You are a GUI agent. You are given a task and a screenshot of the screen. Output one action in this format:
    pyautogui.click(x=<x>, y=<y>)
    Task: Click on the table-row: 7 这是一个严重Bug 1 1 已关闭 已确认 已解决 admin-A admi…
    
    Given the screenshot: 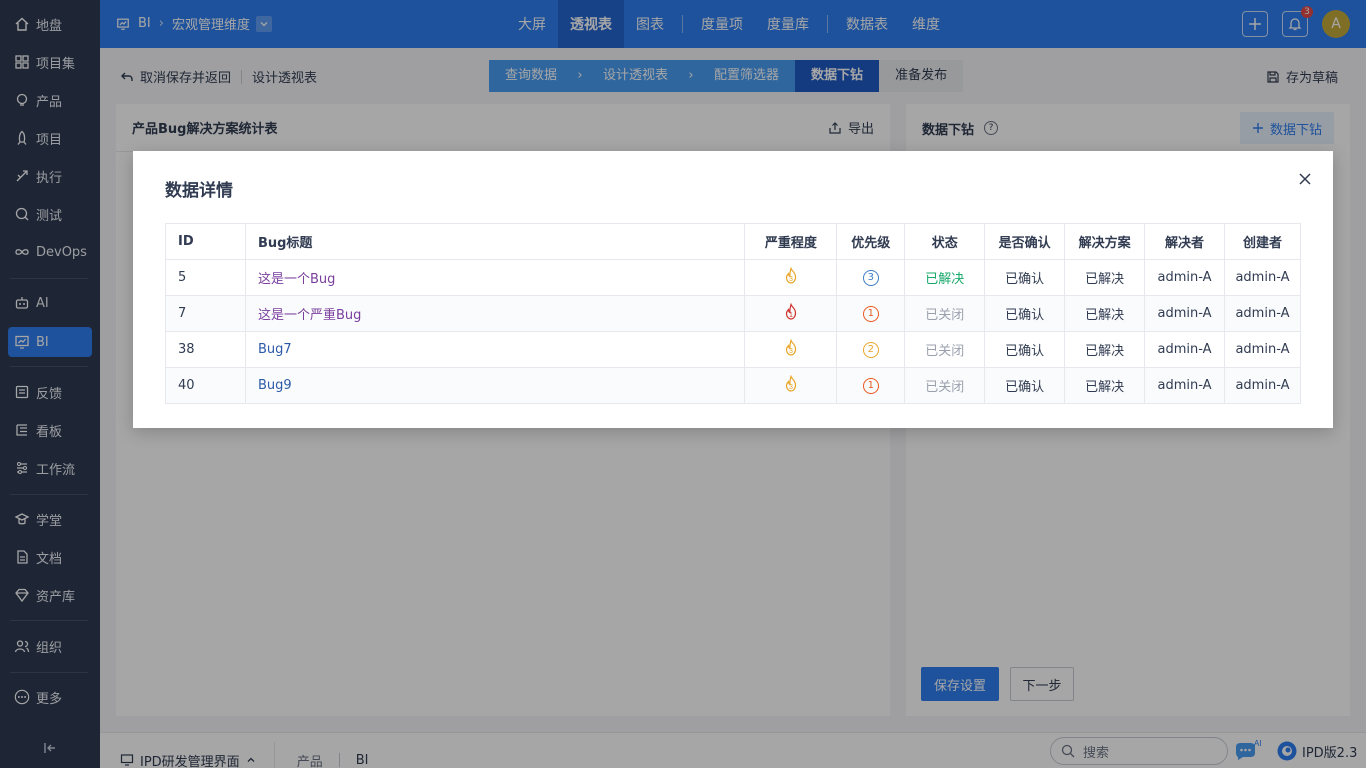 What is the action you would take?
    pyautogui.click(x=733, y=313)
    